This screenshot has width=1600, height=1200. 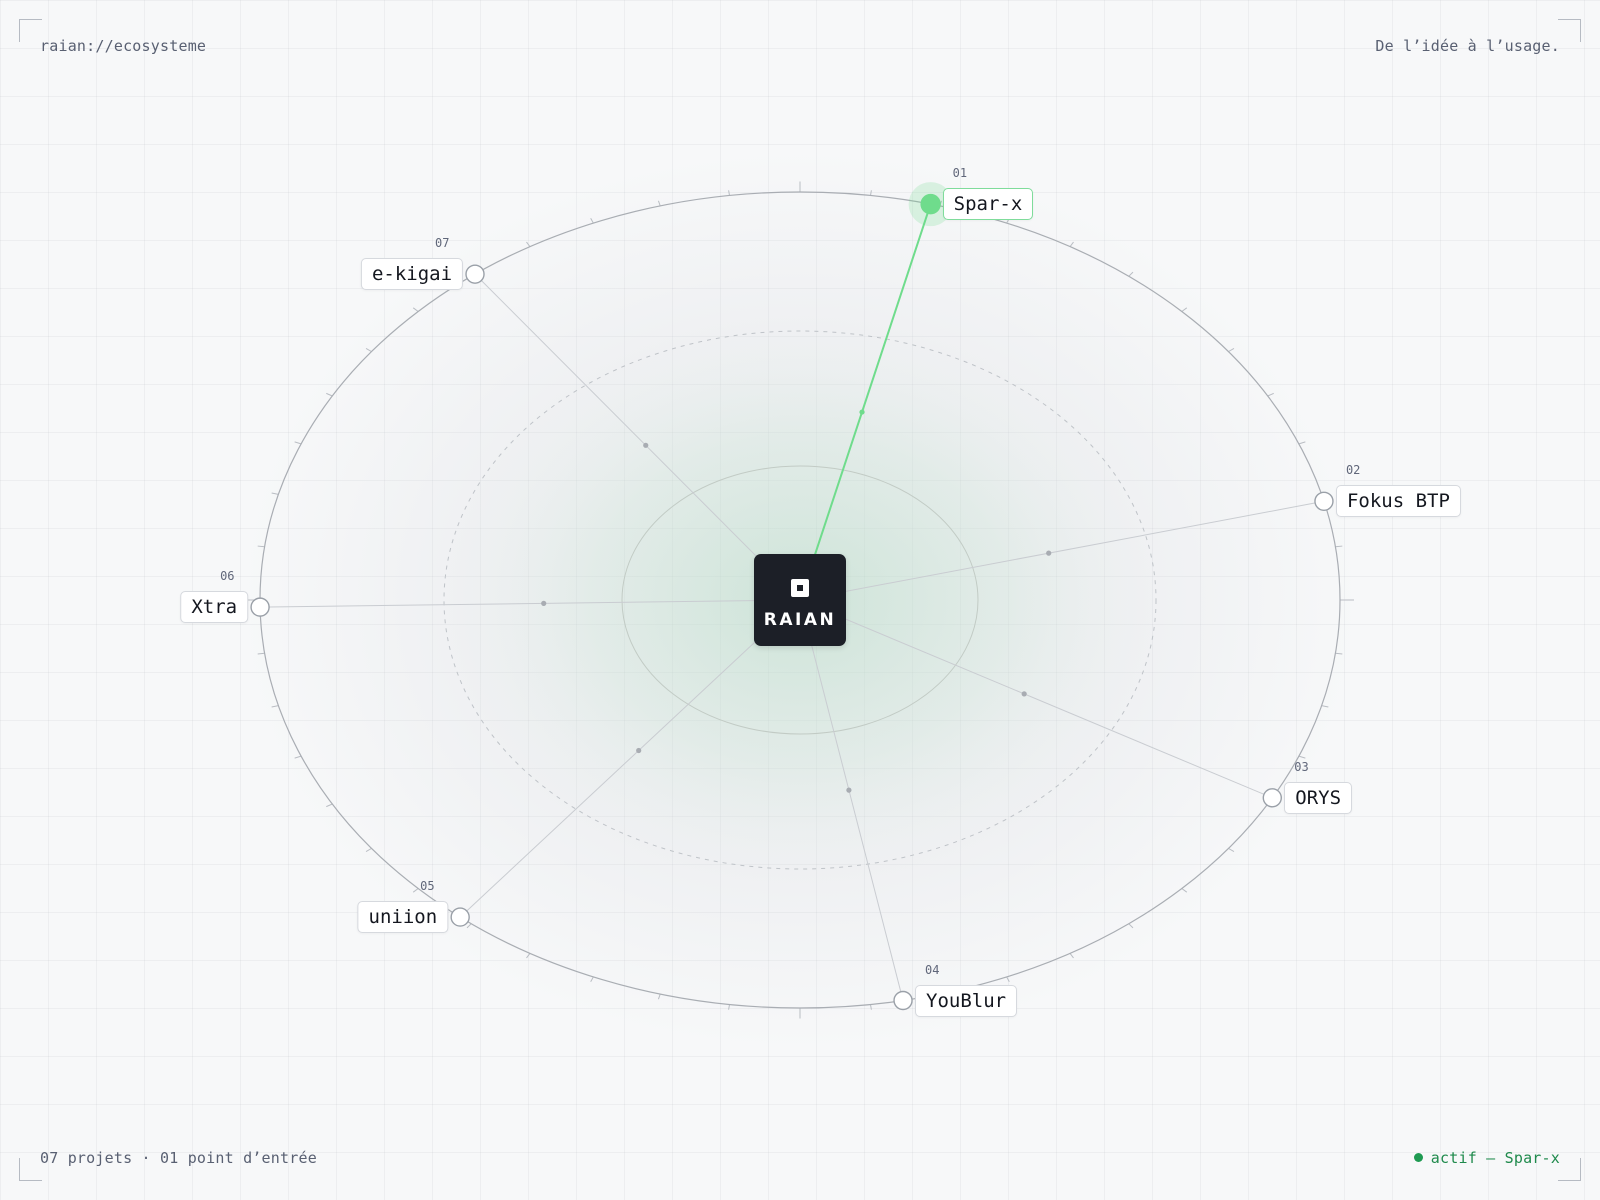 What do you see at coordinates (260, 607) in the screenshot?
I see `node-marker-xtra` at bounding box center [260, 607].